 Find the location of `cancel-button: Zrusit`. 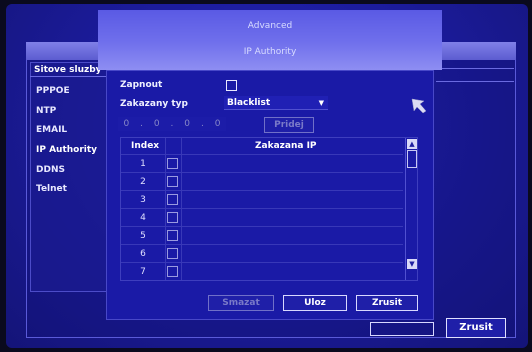

cancel-button: Zrusit is located at coordinates (387, 303).